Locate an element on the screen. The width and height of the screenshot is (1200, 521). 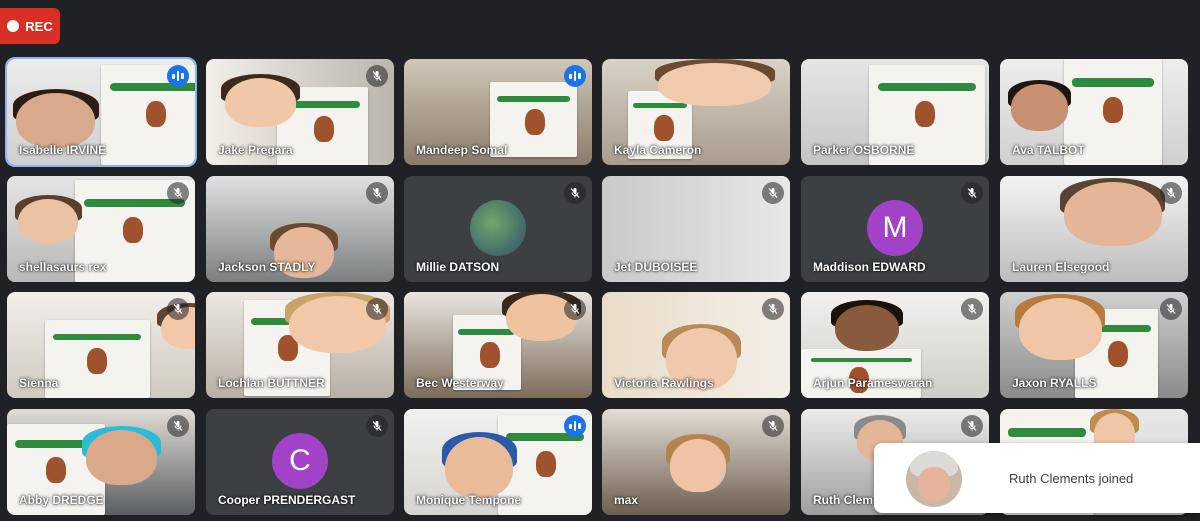
participant-tile: Jet DUBOISEE is located at coordinates (696, 229).